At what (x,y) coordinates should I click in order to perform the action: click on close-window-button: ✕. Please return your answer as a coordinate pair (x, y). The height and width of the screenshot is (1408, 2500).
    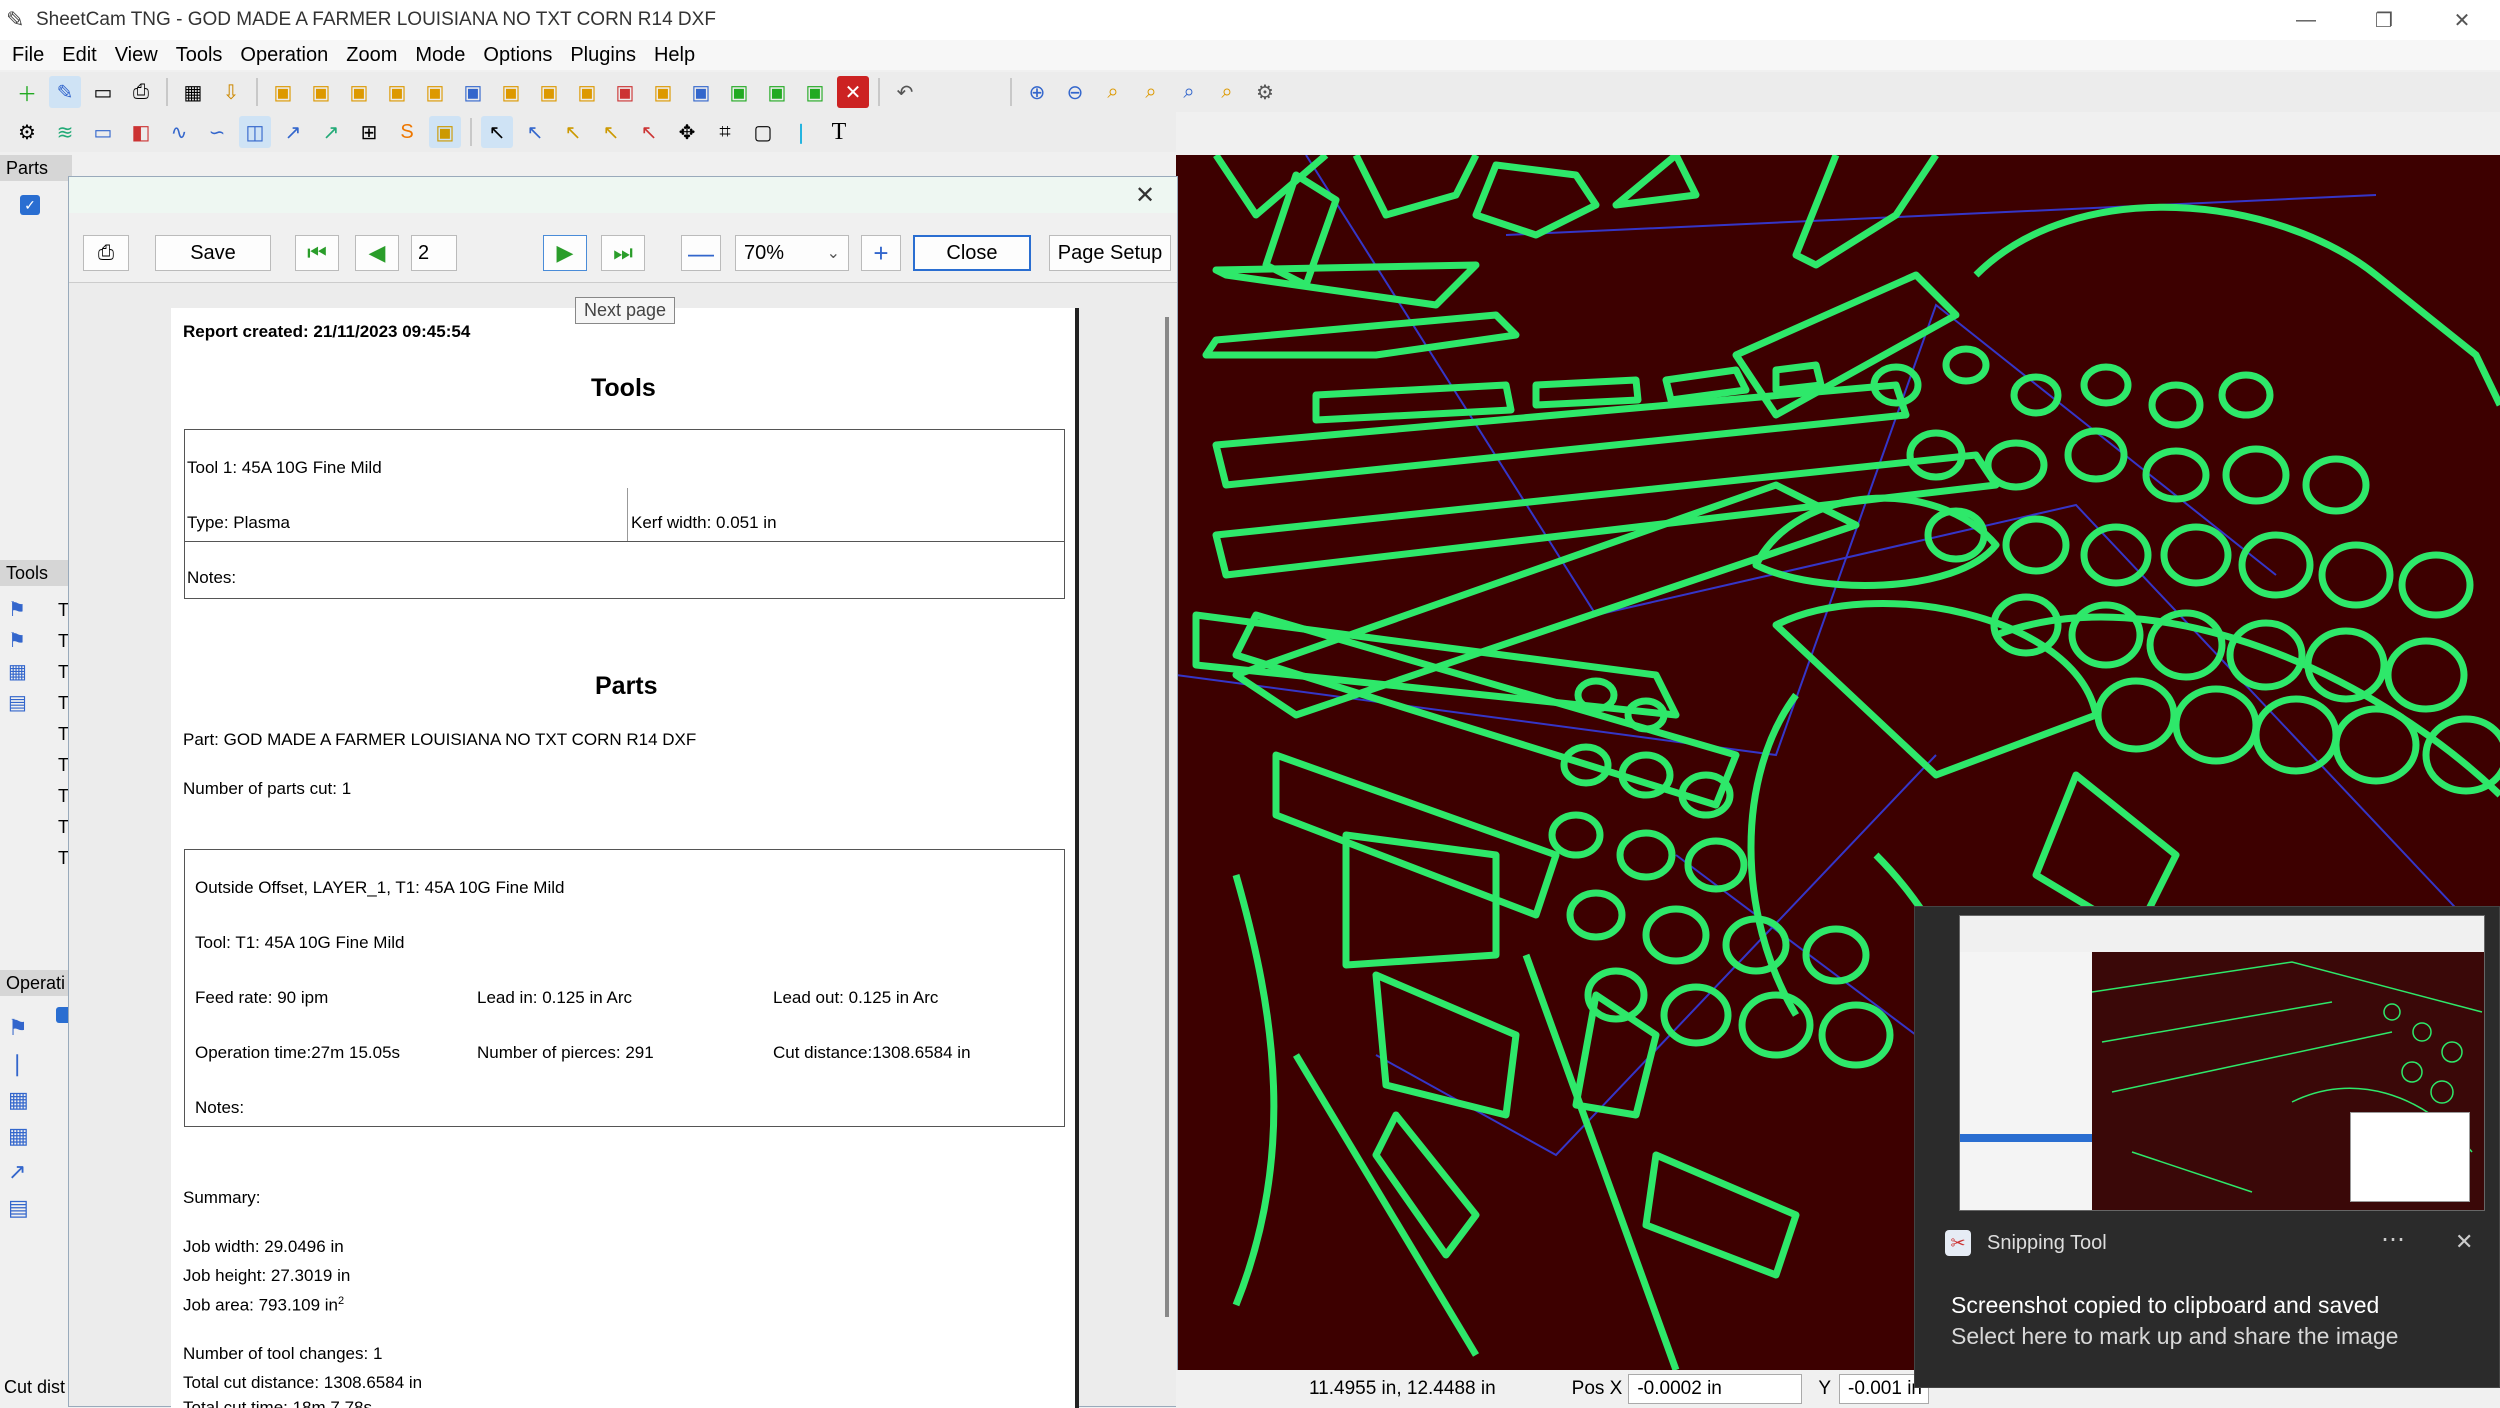
    Looking at the image, I should click on (2462, 20).